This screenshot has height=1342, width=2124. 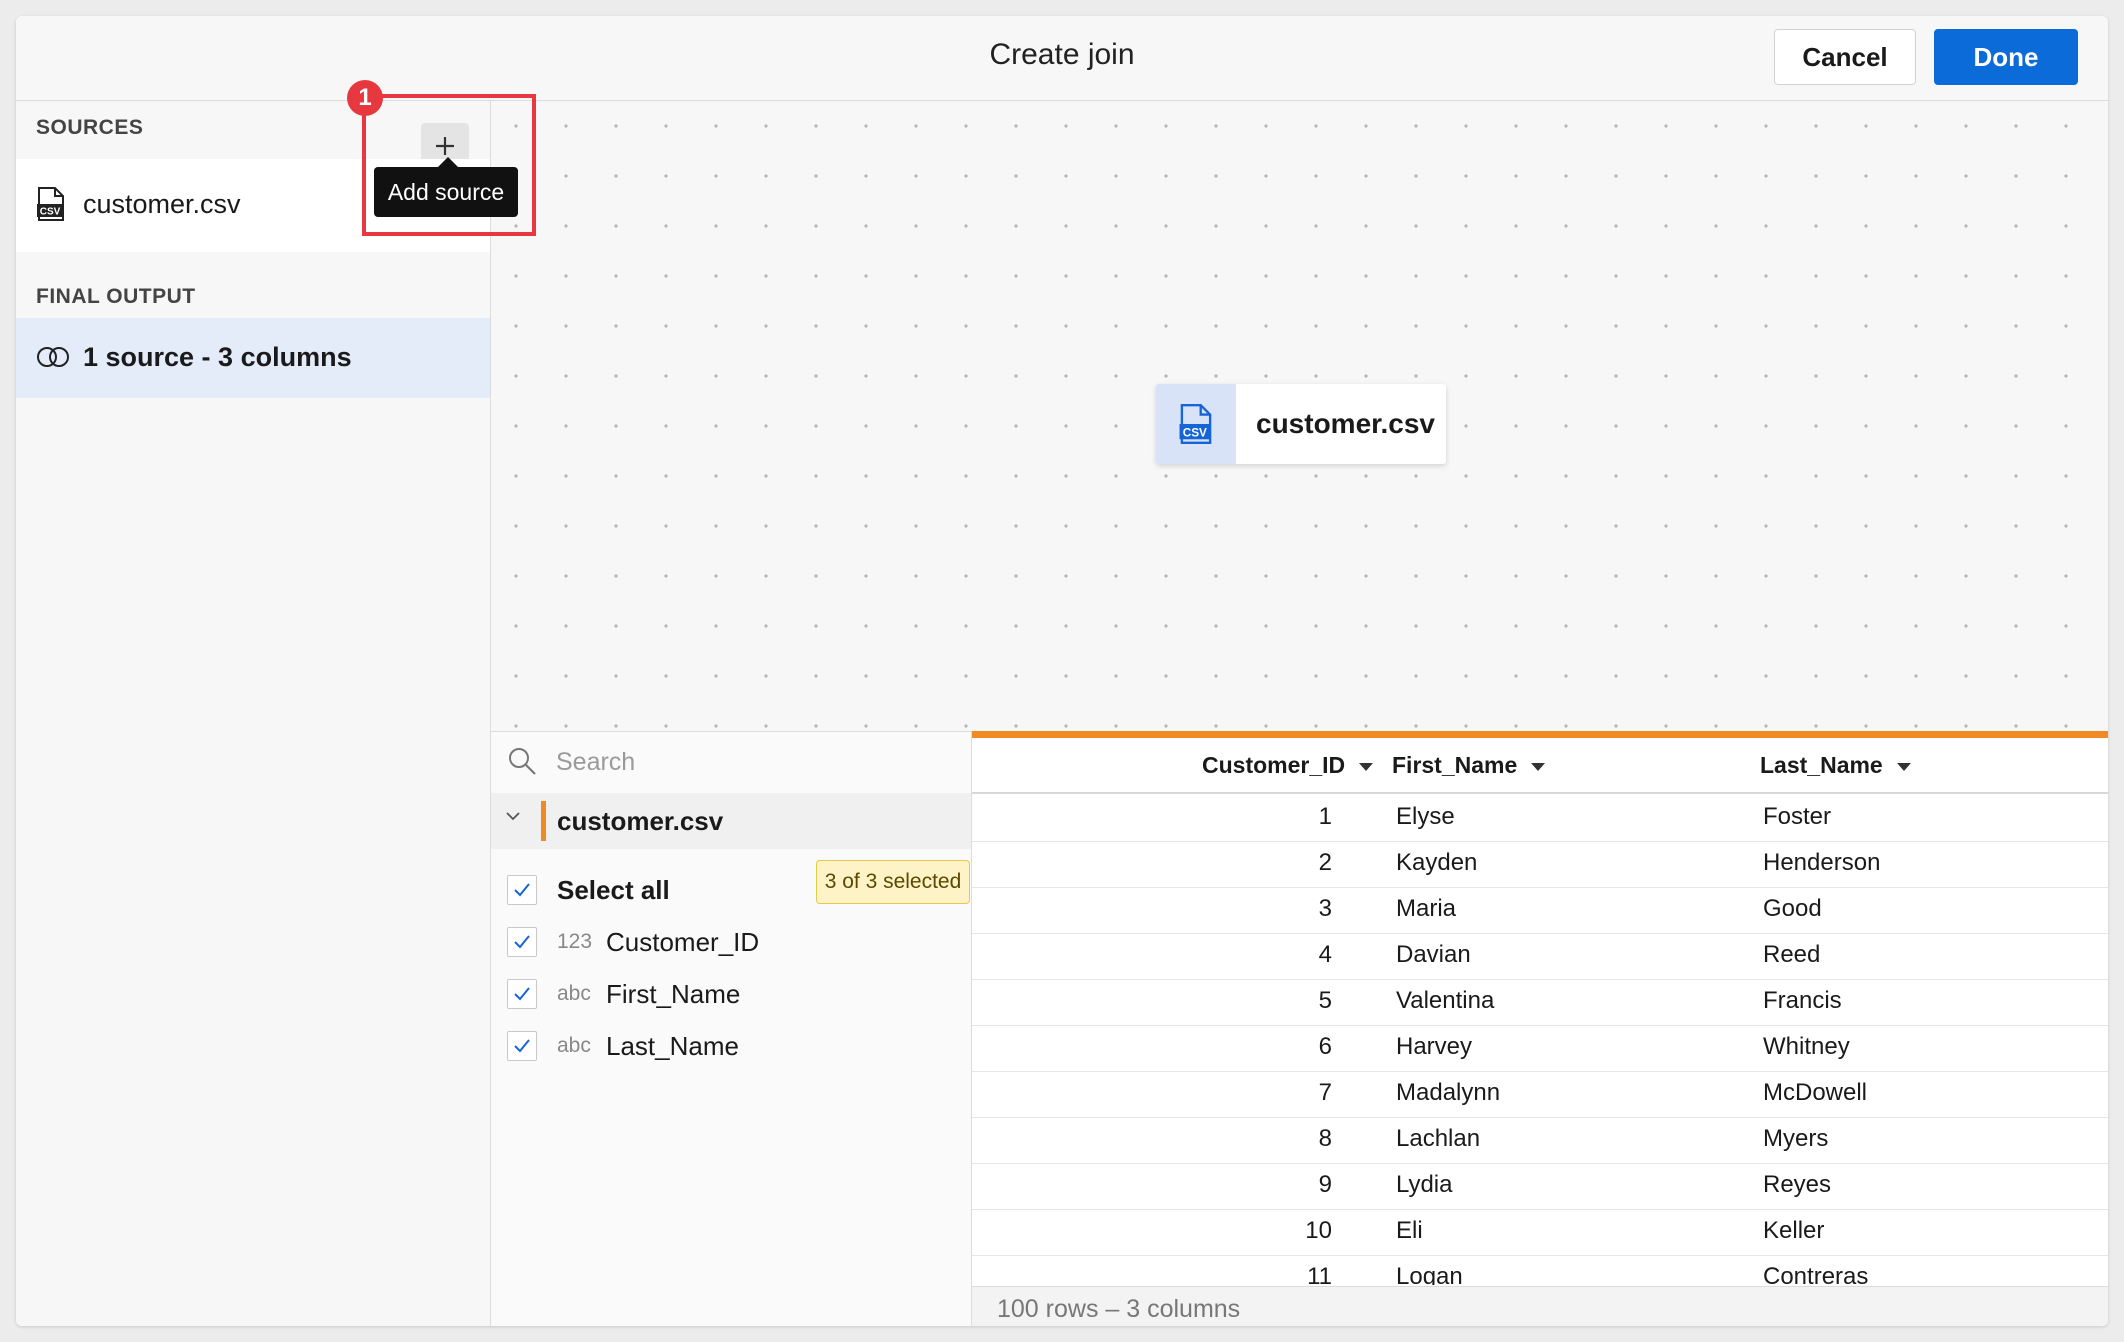 What do you see at coordinates (1325, 1138) in the screenshot?
I see `cell-customer-id: 8` at bounding box center [1325, 1138].